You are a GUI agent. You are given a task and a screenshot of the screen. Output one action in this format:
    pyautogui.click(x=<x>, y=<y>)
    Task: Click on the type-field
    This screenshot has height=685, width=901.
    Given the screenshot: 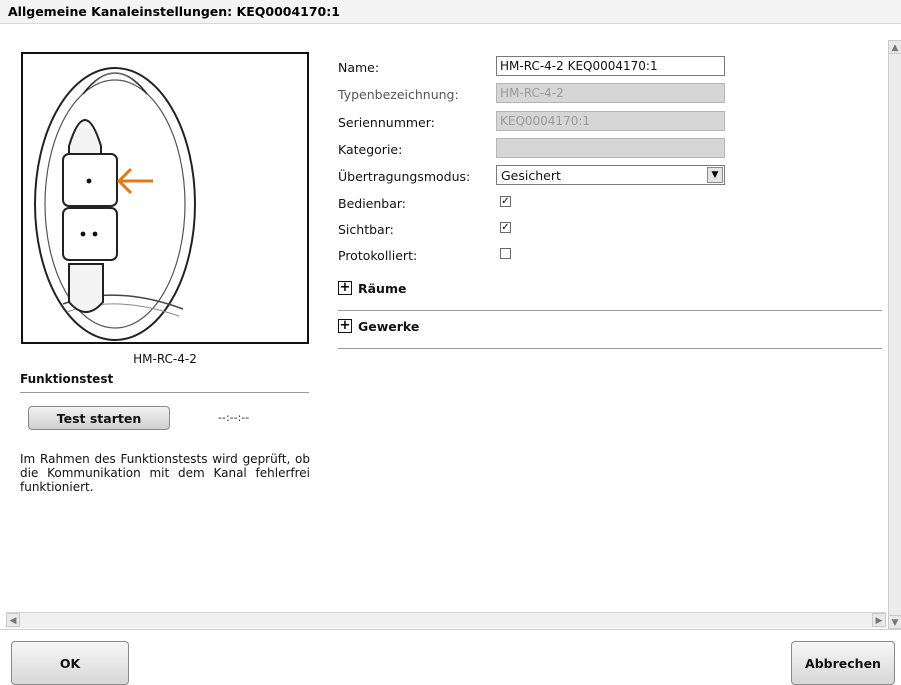 What is the action you would take?
    pyautogui.click(x=610, y=93)
    